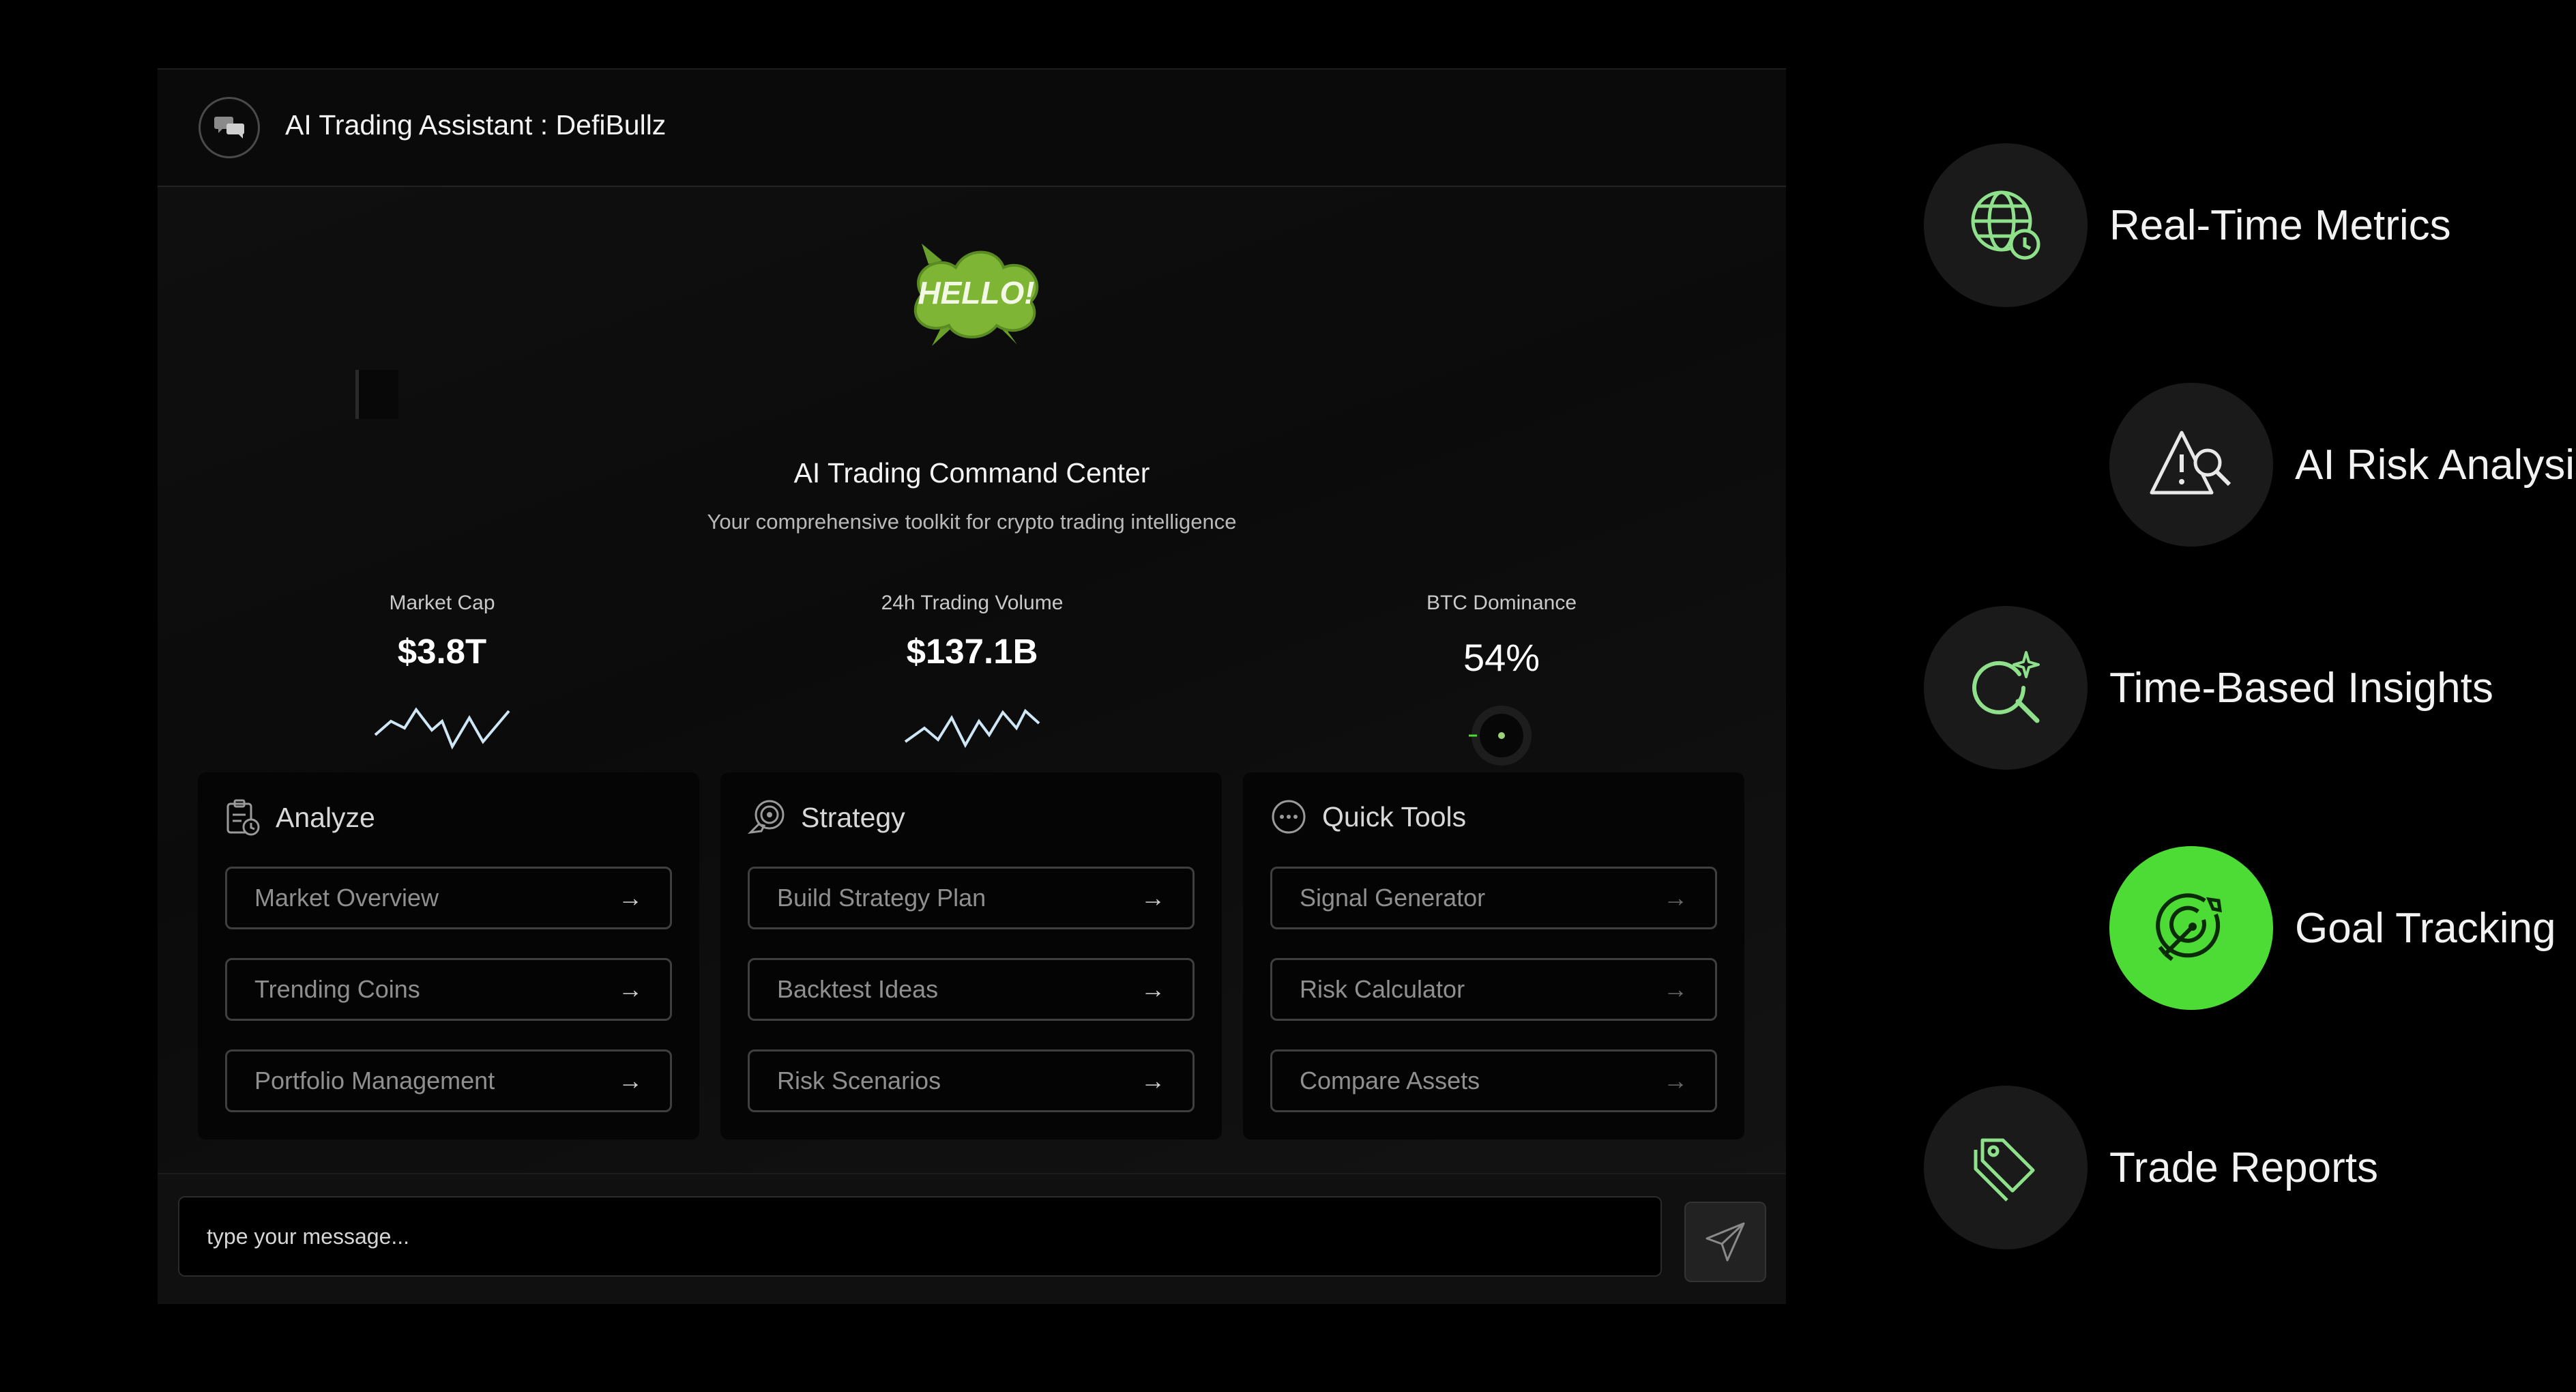  Describe the element at coordinates (2243, 1167) in the screenshot. I see `feature-label: Trade Reports` at that location.